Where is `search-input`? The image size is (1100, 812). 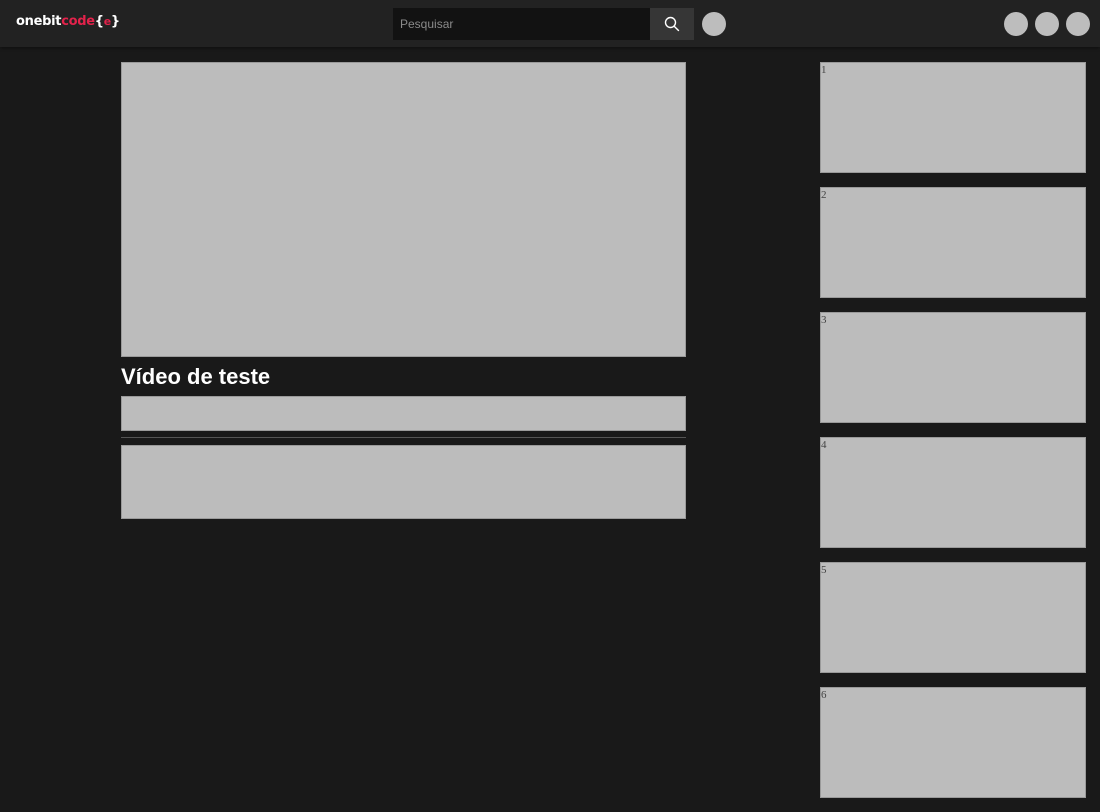
search-input is located at coordinates (521, 24).